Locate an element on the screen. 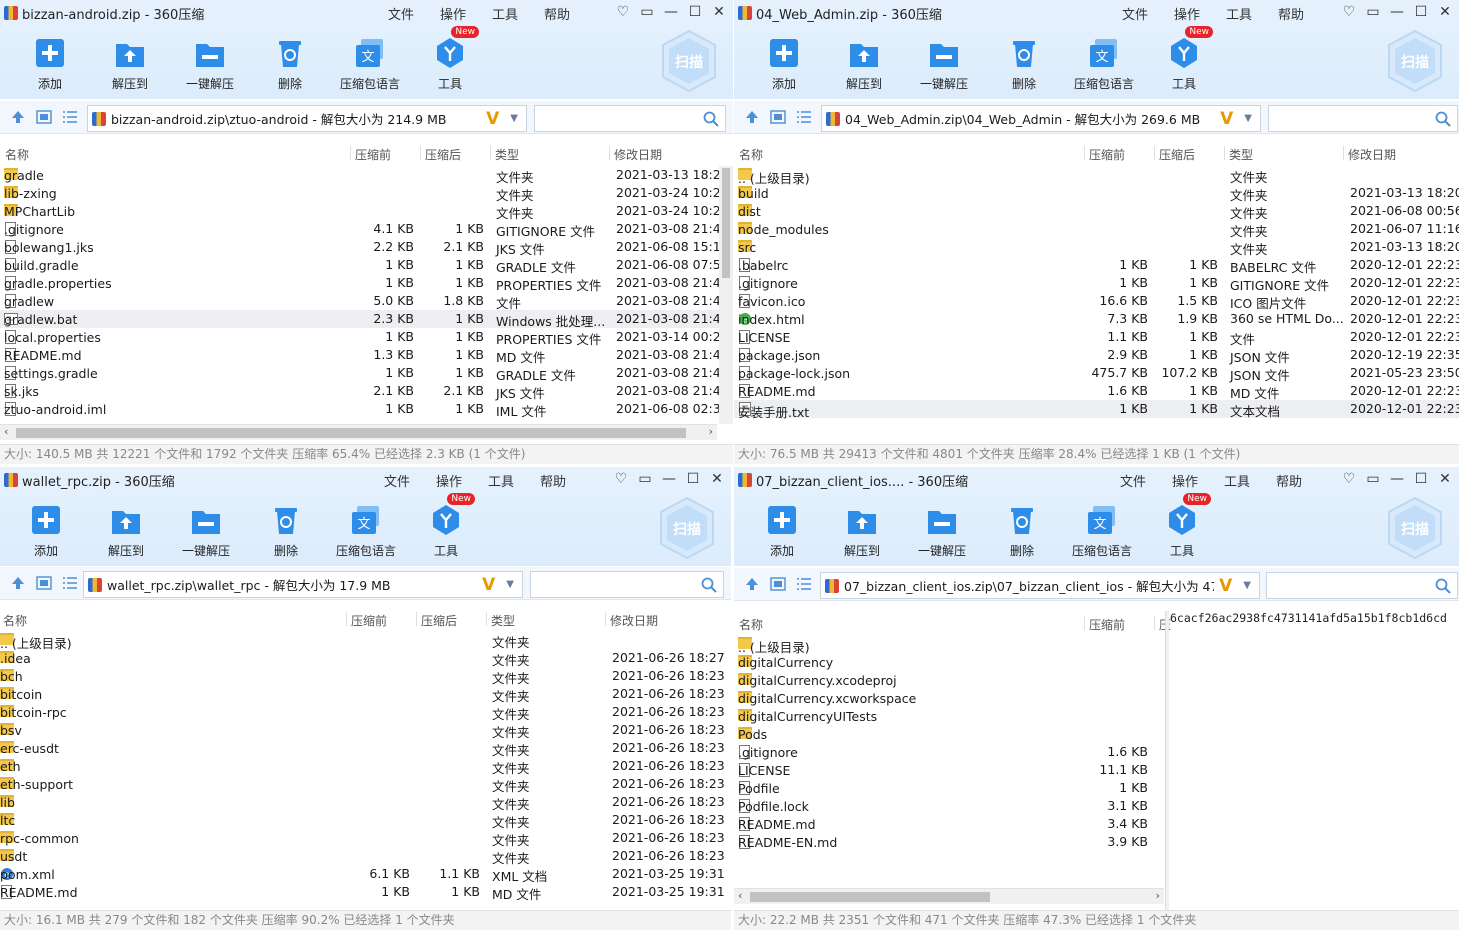 Image resolution: width=1459 pixels, height=930 pixels. search-input is located at coordinates (627, 584).